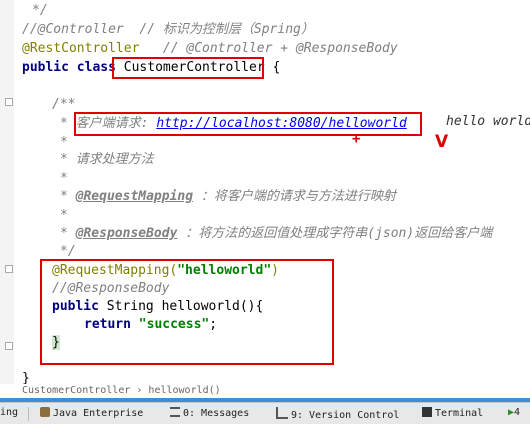 The image size is (530, 424). What do you see at coordinates (107, 159) in the screenshot?
I see `code-line-9: * 请求处理方法` at bounding box center [107, 159].